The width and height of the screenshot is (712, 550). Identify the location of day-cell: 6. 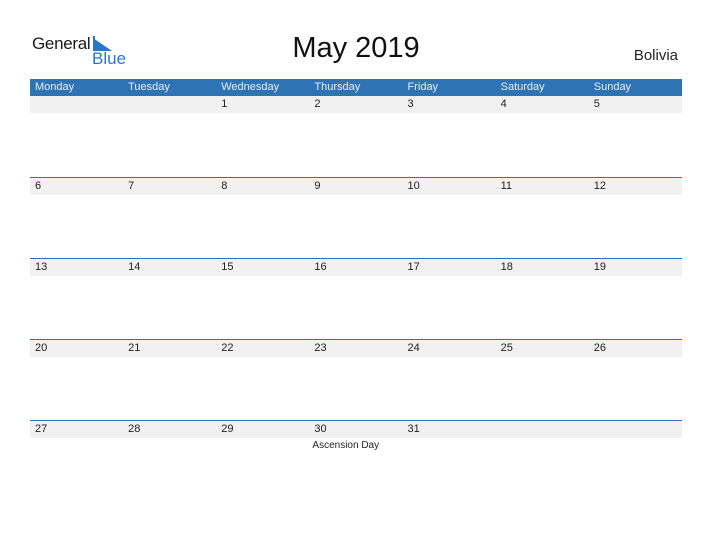
(38, 186).